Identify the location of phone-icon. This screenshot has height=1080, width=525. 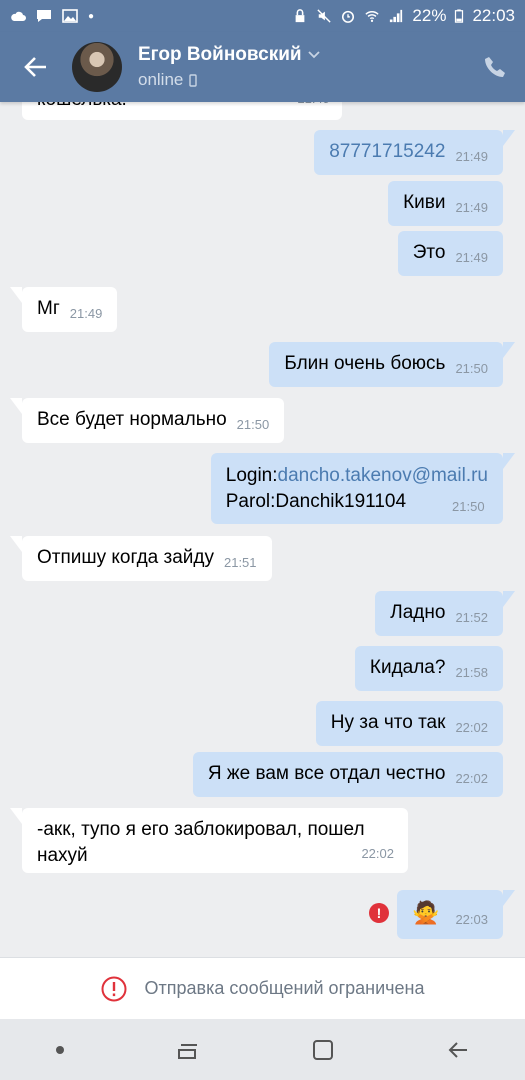
(495, 67).